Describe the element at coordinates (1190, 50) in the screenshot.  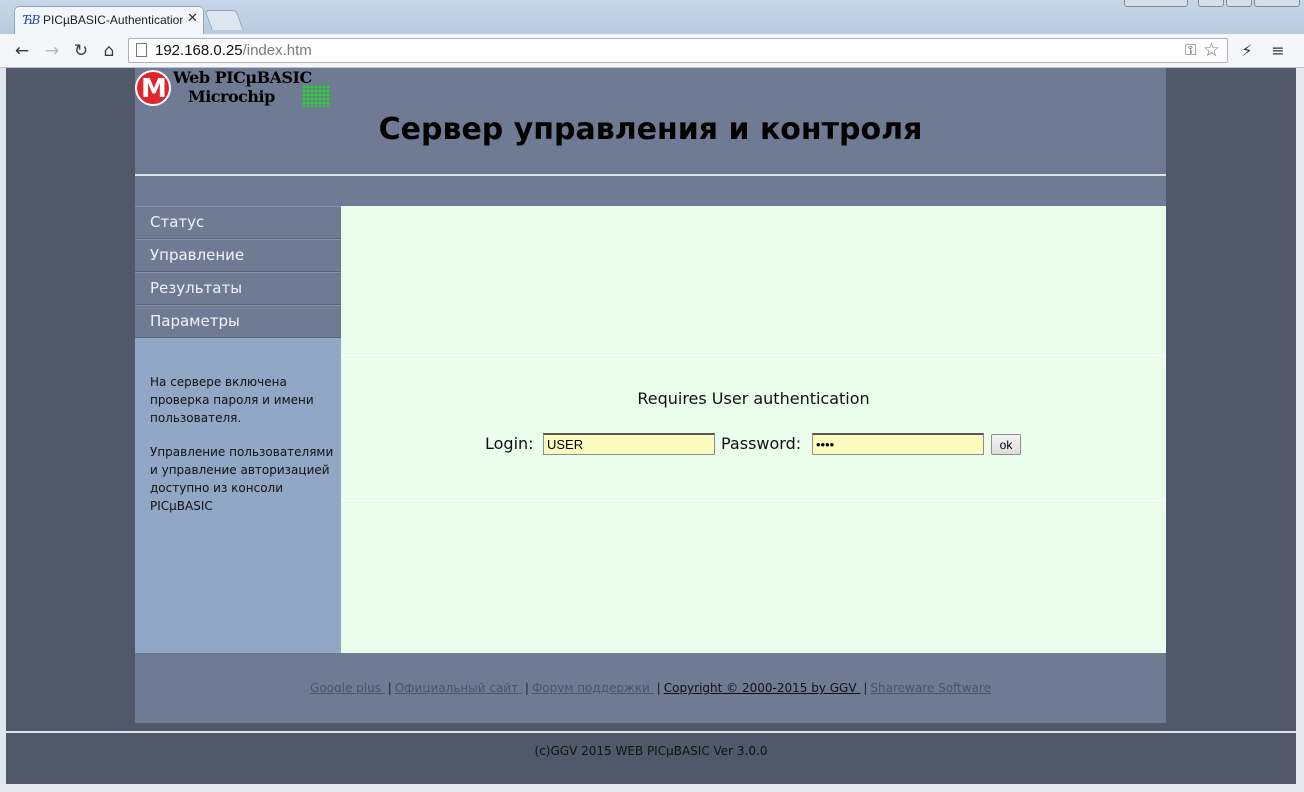
I see `key-icon: ⚿` at that location.